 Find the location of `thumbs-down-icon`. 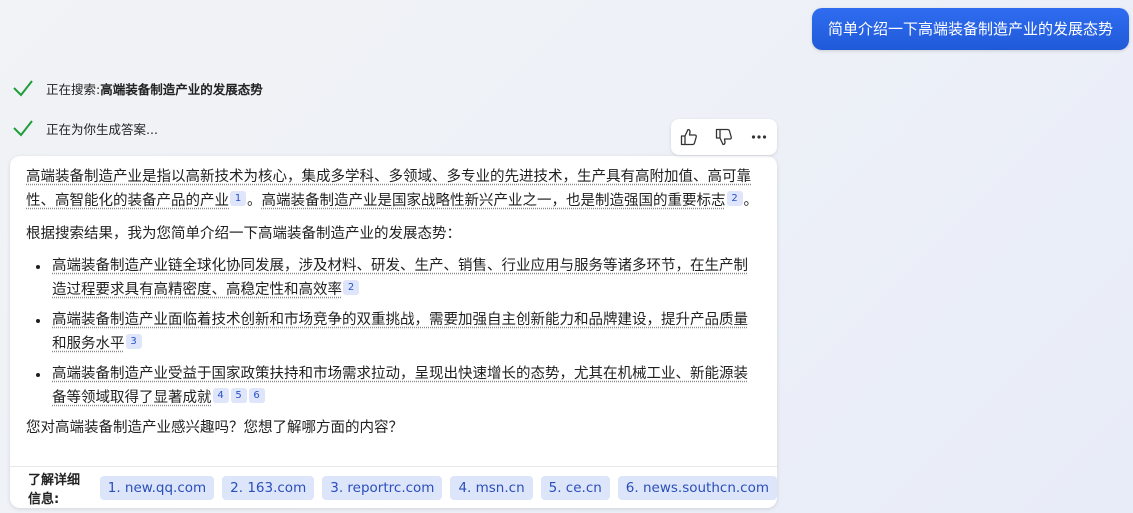

thumbs-down-icon is located at coordinates (724, 137).